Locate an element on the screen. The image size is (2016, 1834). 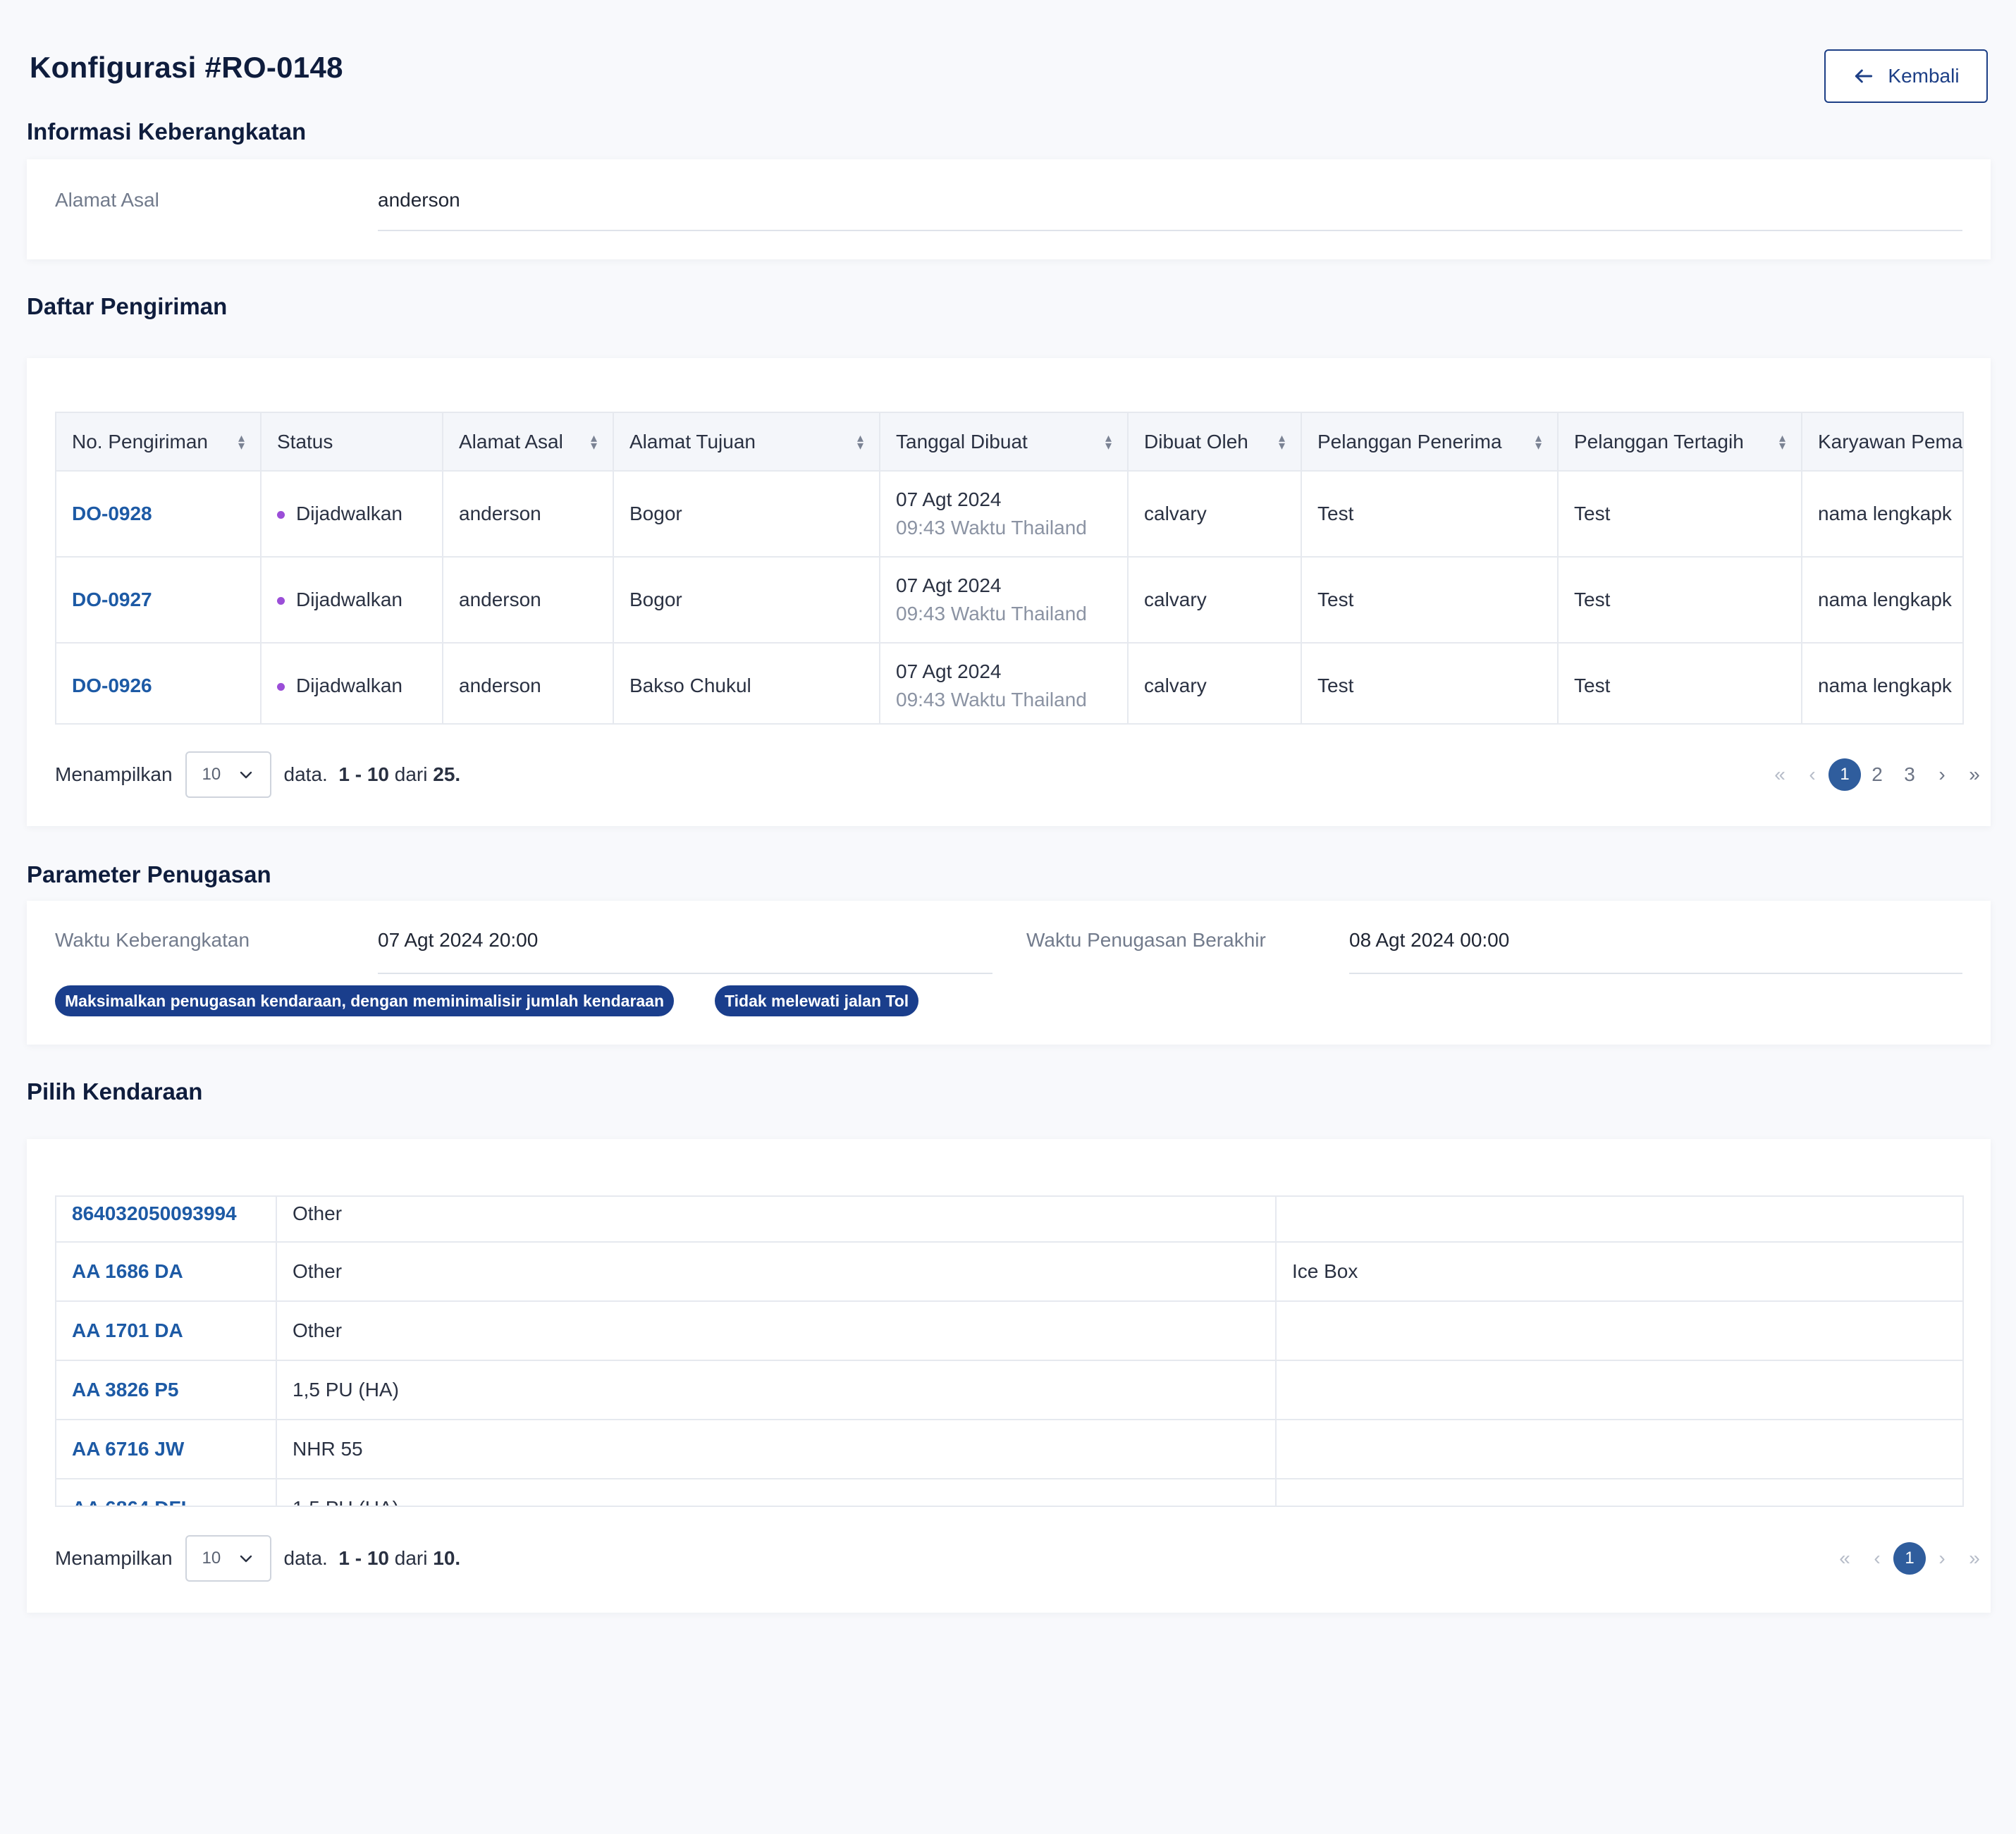
table-row: AA 6864 DFI 1,5 PU (HA) is located at coordinates (1009, 1492).